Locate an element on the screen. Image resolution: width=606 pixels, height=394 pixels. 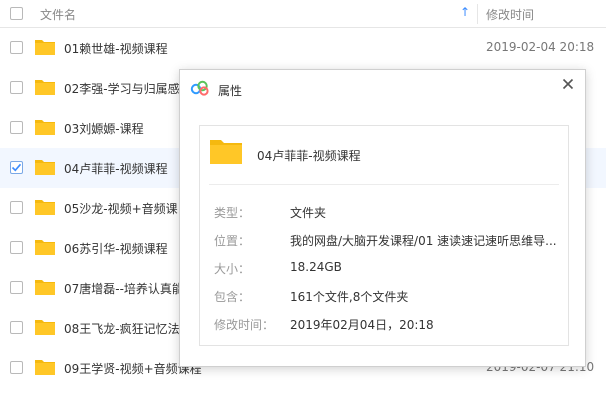
baidu-netdisk-logo-icon is located at coordinates (199, 88).